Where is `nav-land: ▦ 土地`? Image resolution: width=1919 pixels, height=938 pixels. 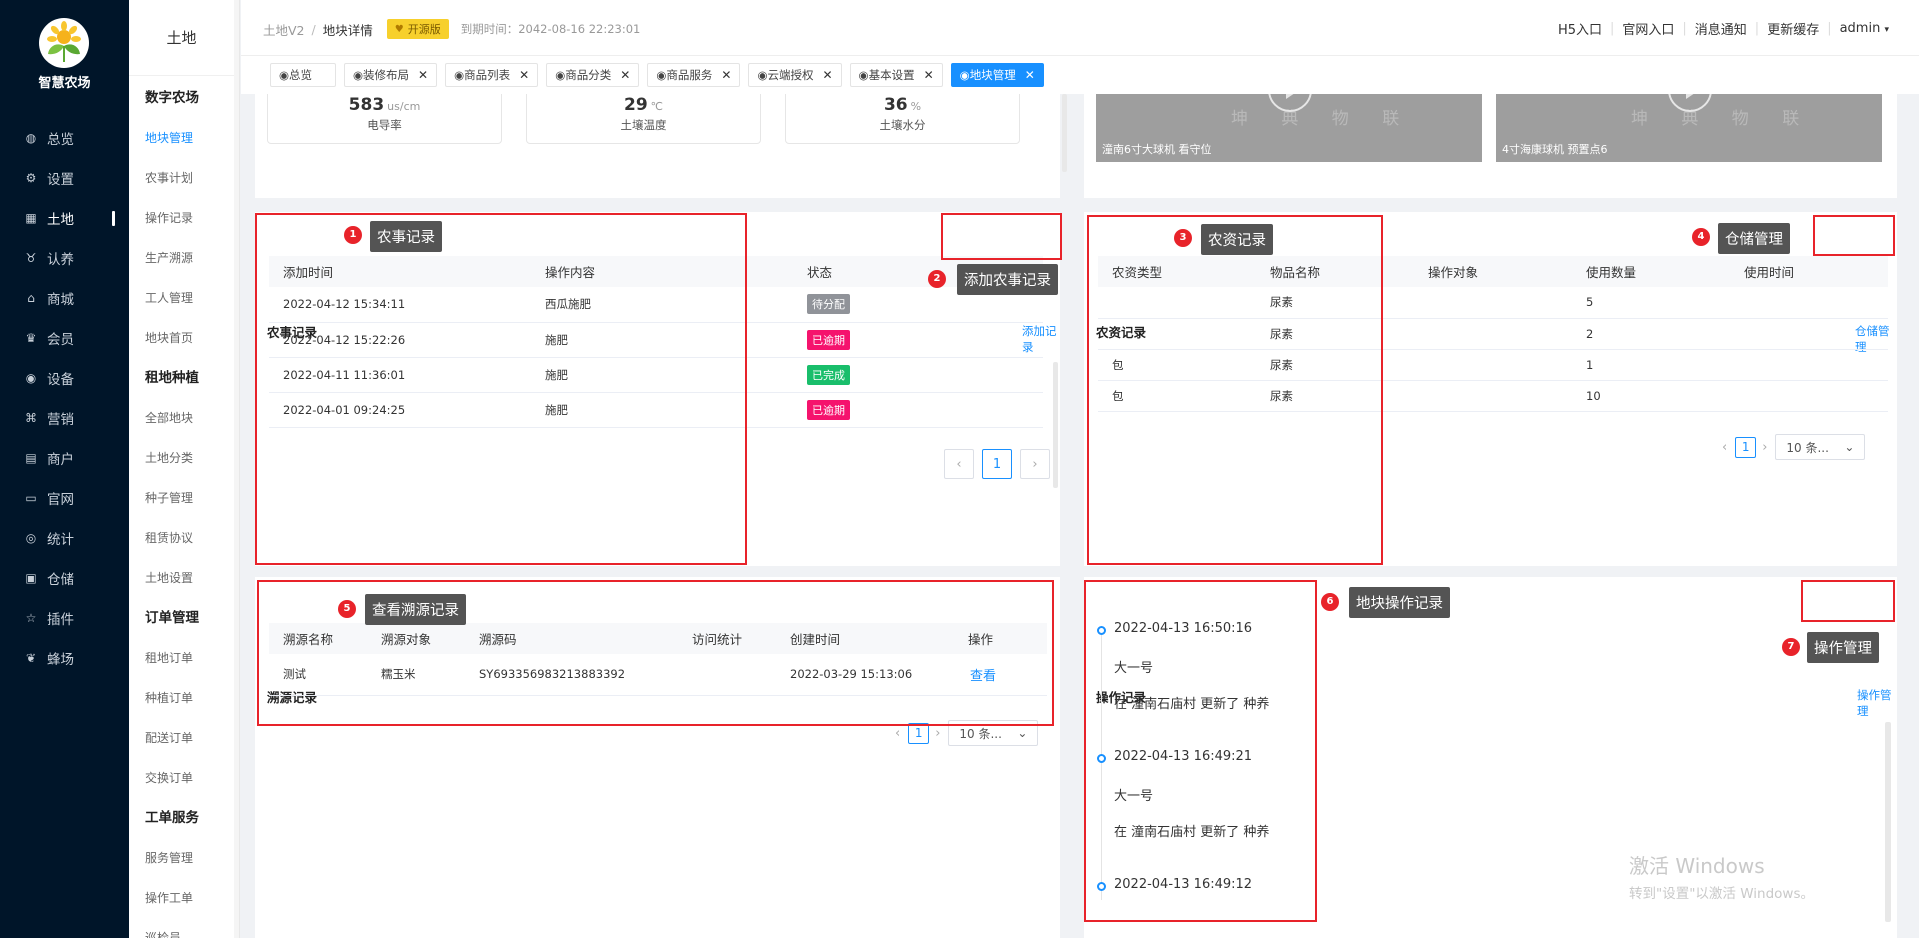
nav-land: ▦ 土地 is located at coordinates (64, 218).